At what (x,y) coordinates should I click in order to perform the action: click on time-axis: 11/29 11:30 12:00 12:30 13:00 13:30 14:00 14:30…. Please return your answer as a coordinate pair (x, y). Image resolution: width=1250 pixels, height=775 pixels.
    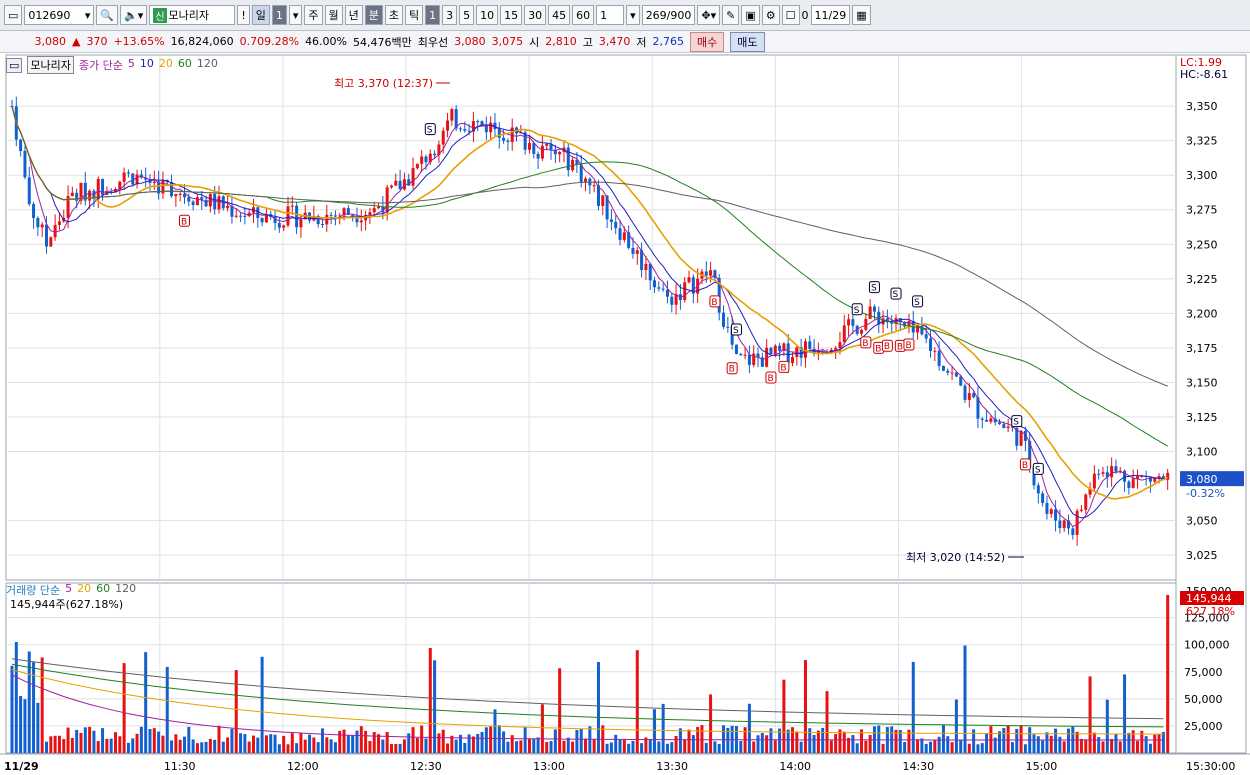
    Looking at the image, I should click on (625, 763).